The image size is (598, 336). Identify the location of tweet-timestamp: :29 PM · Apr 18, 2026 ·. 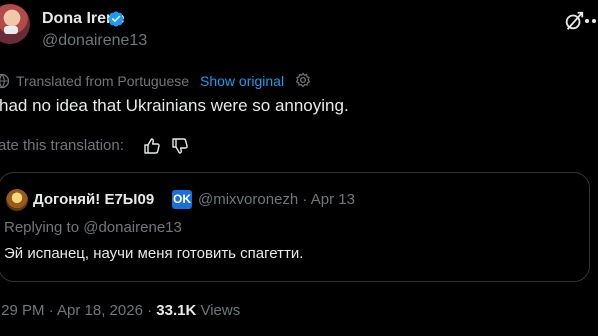
(78, 310).